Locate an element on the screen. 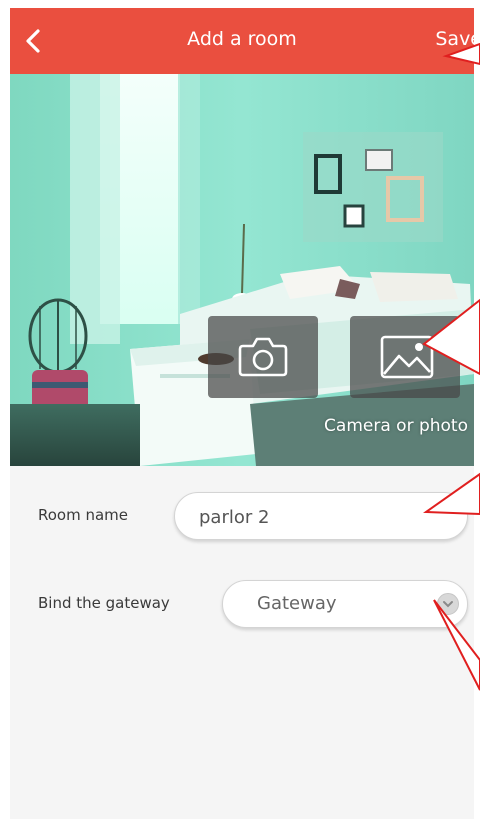 The width and height of the screenshot is (480, 819). gateway-label: Bind the gateway is located at coordinates (104, 603).